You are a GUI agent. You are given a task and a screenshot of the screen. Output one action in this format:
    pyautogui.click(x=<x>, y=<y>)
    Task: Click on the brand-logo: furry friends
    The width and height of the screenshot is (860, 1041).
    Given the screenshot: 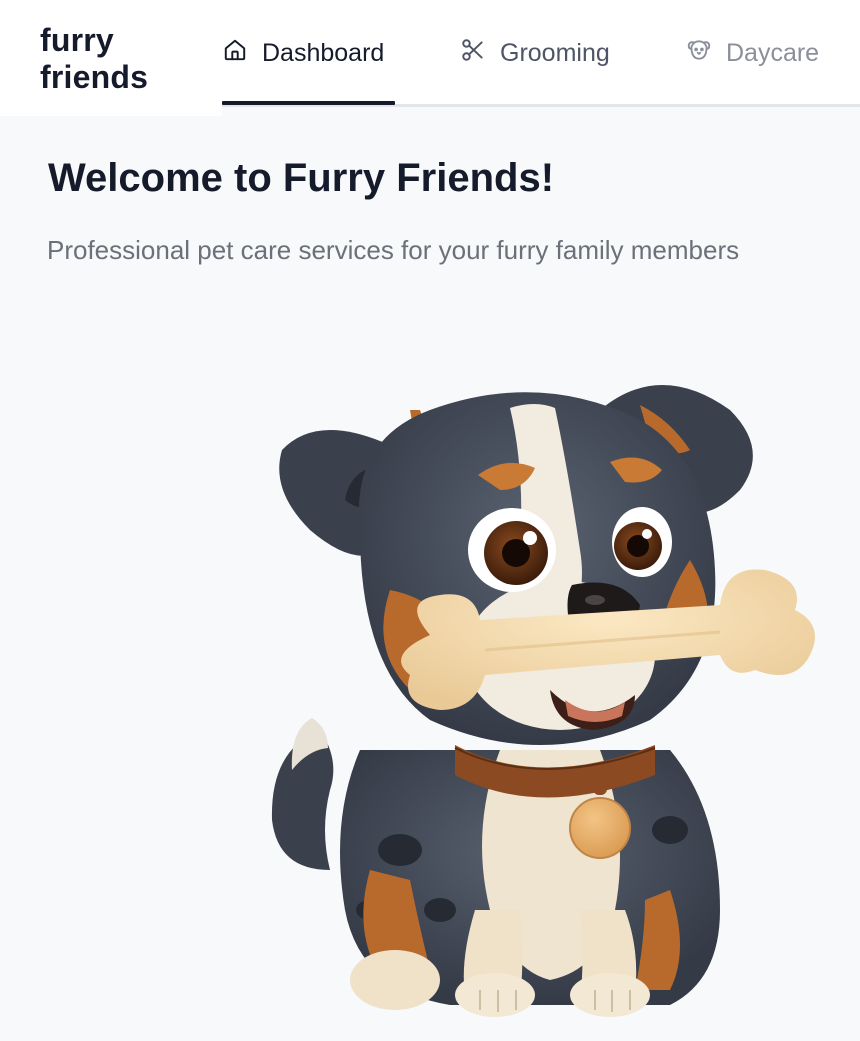 What is the action you would take?
    pyautogui.click(x=94, y=59)
    